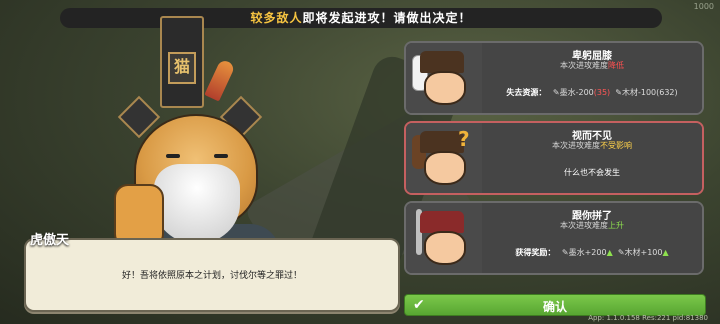  I want to click on option-difficulty: 本次进攻难度上升, so click(592, 225).